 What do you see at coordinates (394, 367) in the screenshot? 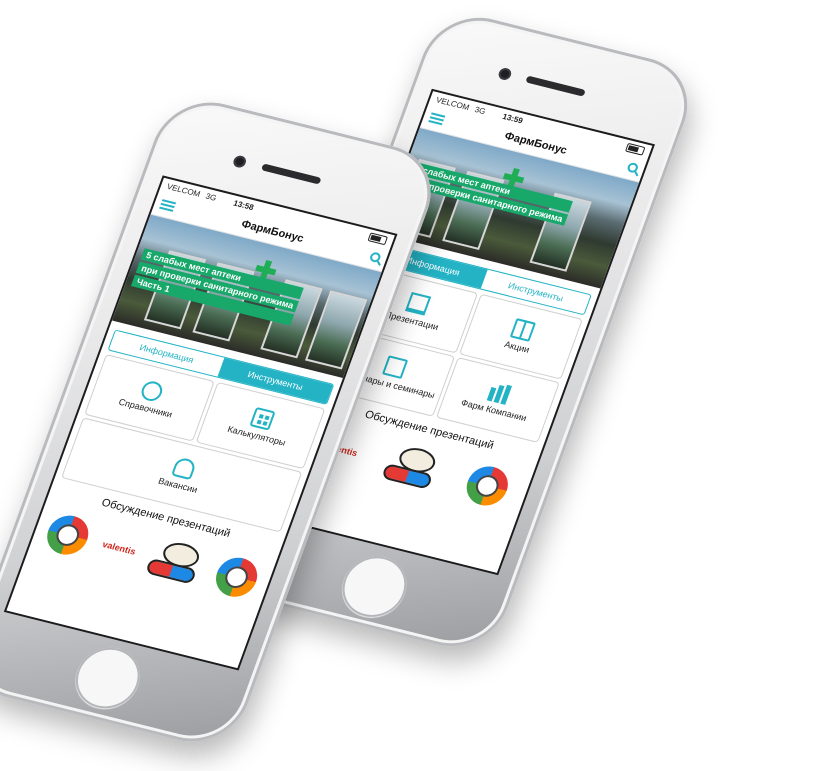
I see `webinar-icon` at bounding box center [394, 367].